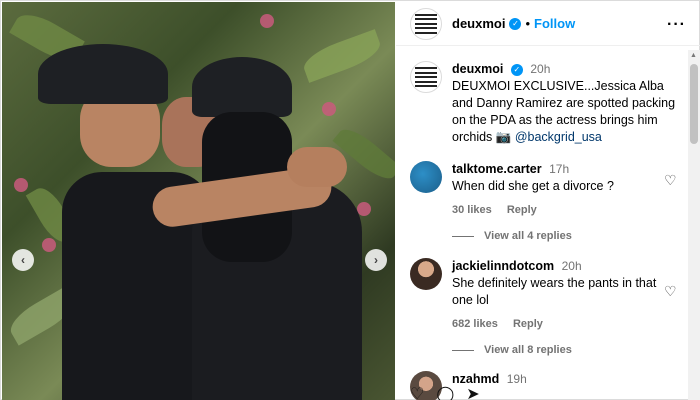  What do you see at coordinates (478, 23) in the screenshot?
I see `account-username: deuxmoi` at bounding box center [478, 23].